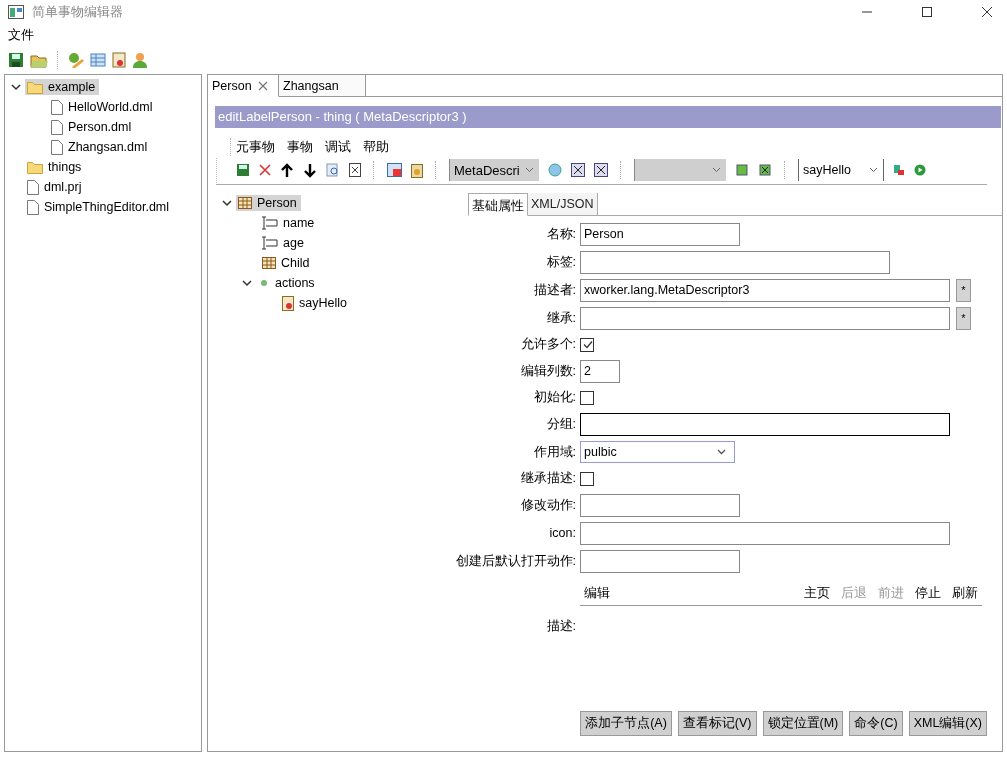 The height and width of the screenshot is (757, 1007). I want to click on action-button: 命令(C), so click(876, 723).